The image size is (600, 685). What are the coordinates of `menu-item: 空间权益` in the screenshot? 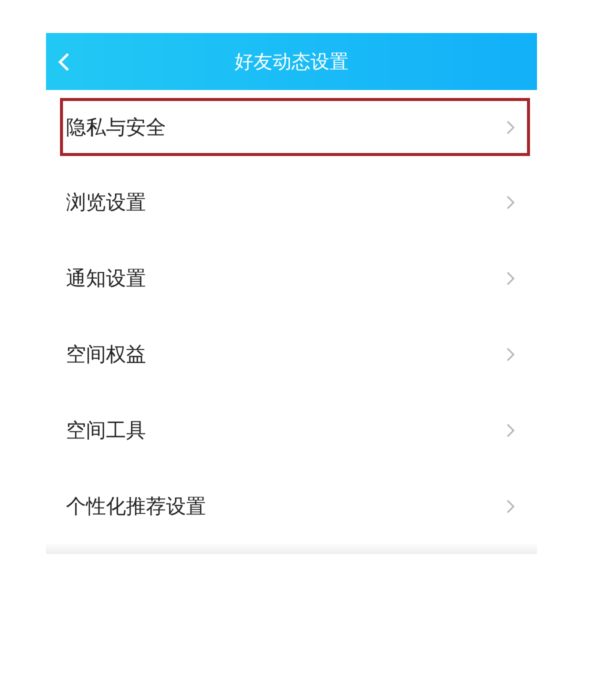 It's located at (291, 354).